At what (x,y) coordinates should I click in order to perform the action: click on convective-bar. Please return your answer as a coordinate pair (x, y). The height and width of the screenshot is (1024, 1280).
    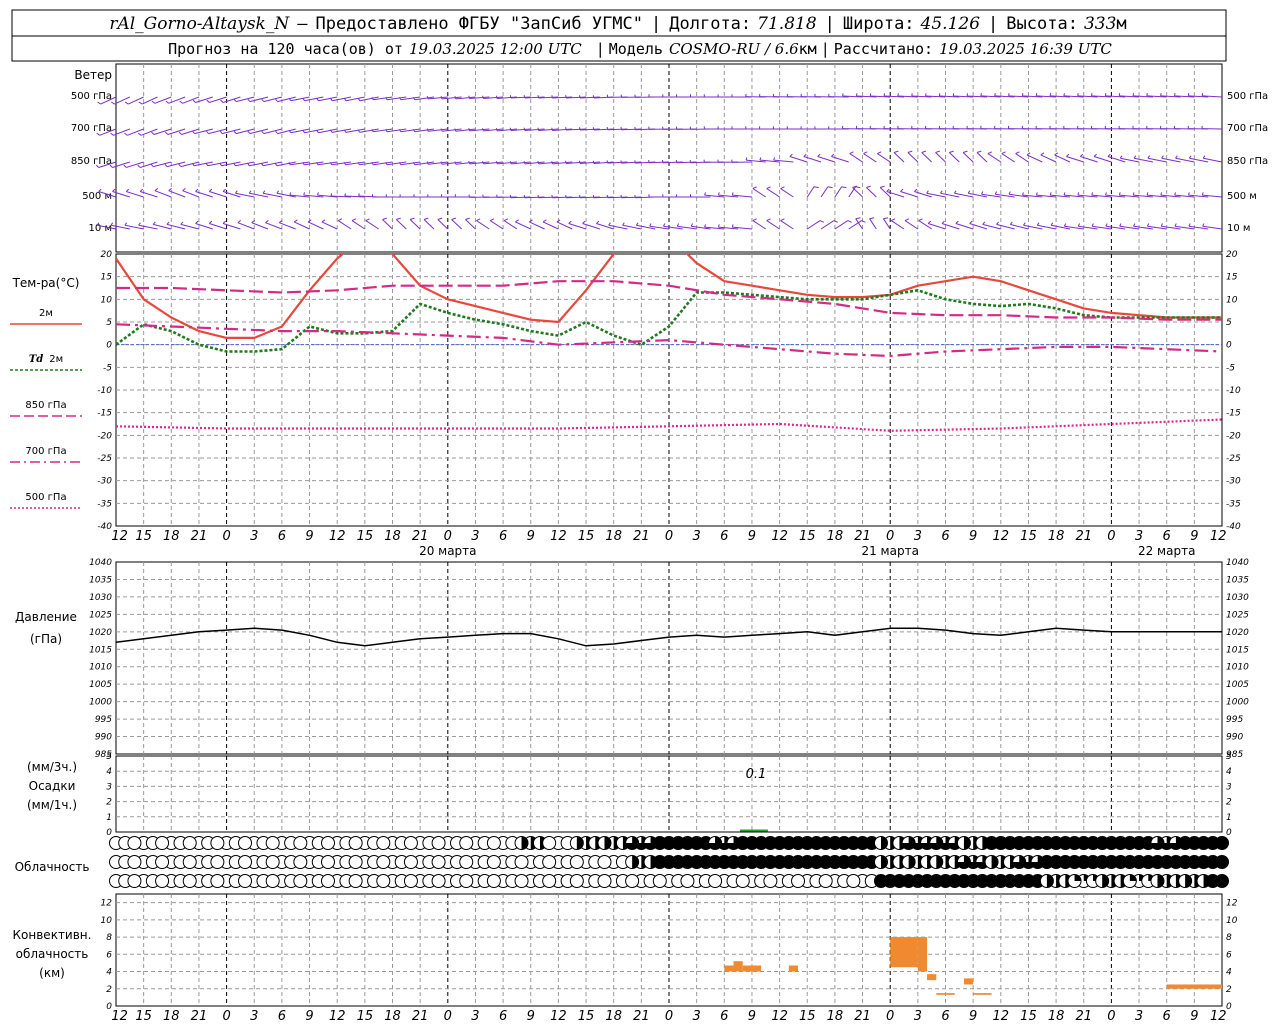
    Looking at the image, I should click on (904, 952).